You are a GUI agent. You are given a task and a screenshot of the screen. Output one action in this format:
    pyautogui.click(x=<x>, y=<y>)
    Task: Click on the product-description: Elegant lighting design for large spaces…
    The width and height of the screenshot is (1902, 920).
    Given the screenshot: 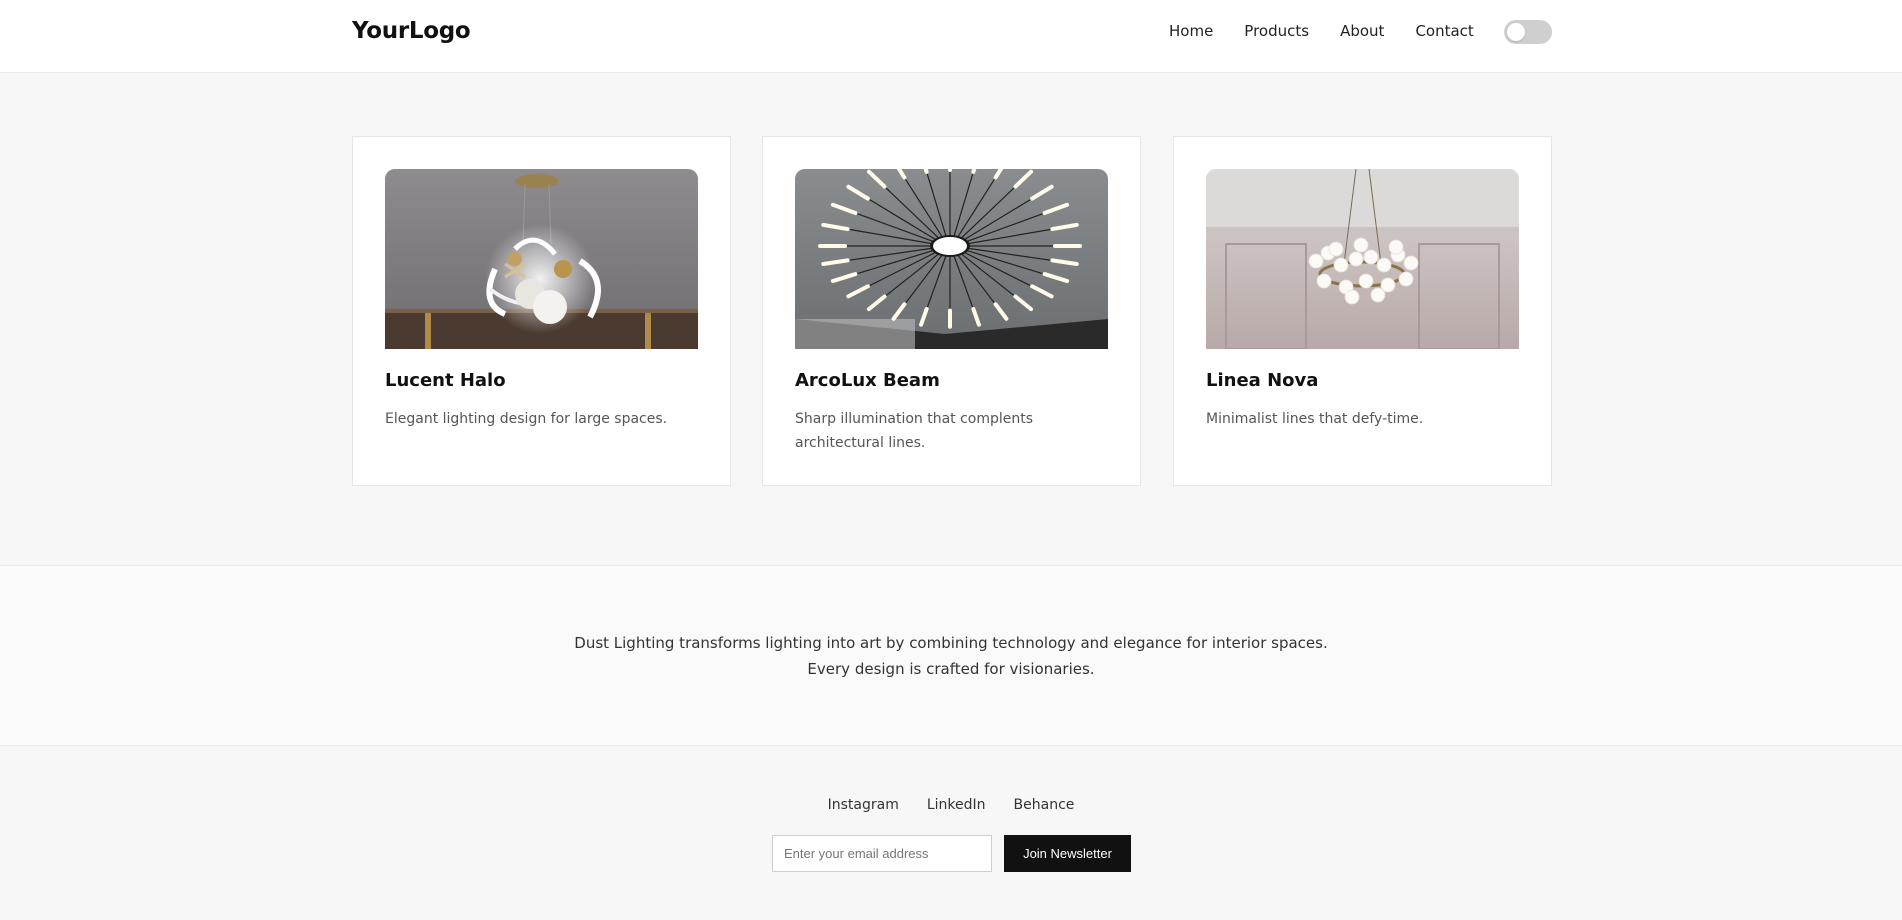 What is the action you would take?
    pyautogui.click(x=526, y=419)
    